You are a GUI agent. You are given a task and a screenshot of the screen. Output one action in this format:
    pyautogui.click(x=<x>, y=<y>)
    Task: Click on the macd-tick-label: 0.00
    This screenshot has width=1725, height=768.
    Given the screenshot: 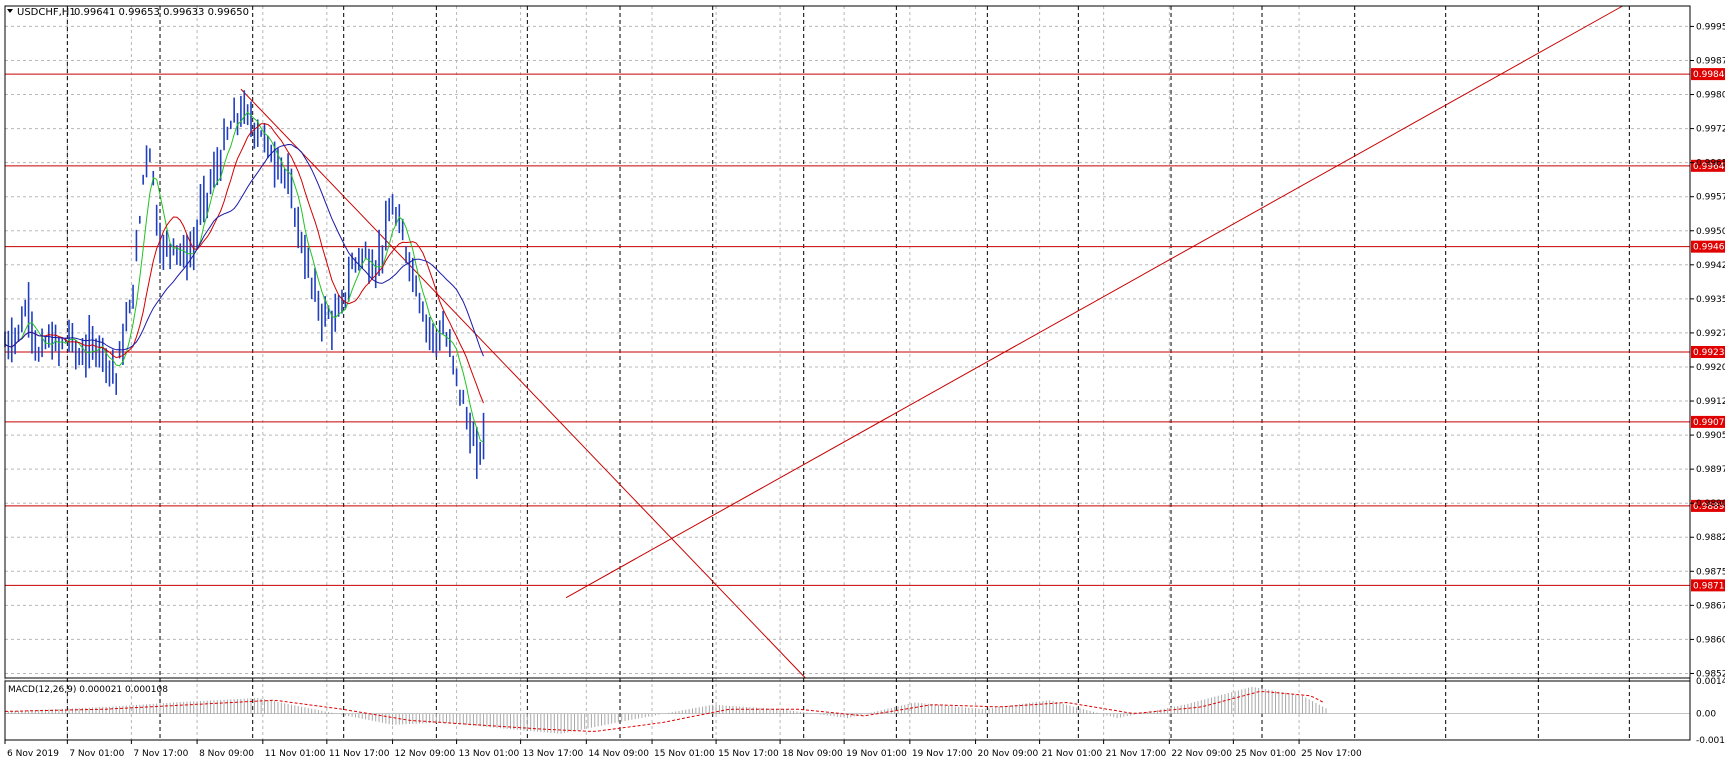 What is the action you would take?
    pyautogui.click(x=1706, y=715)
    